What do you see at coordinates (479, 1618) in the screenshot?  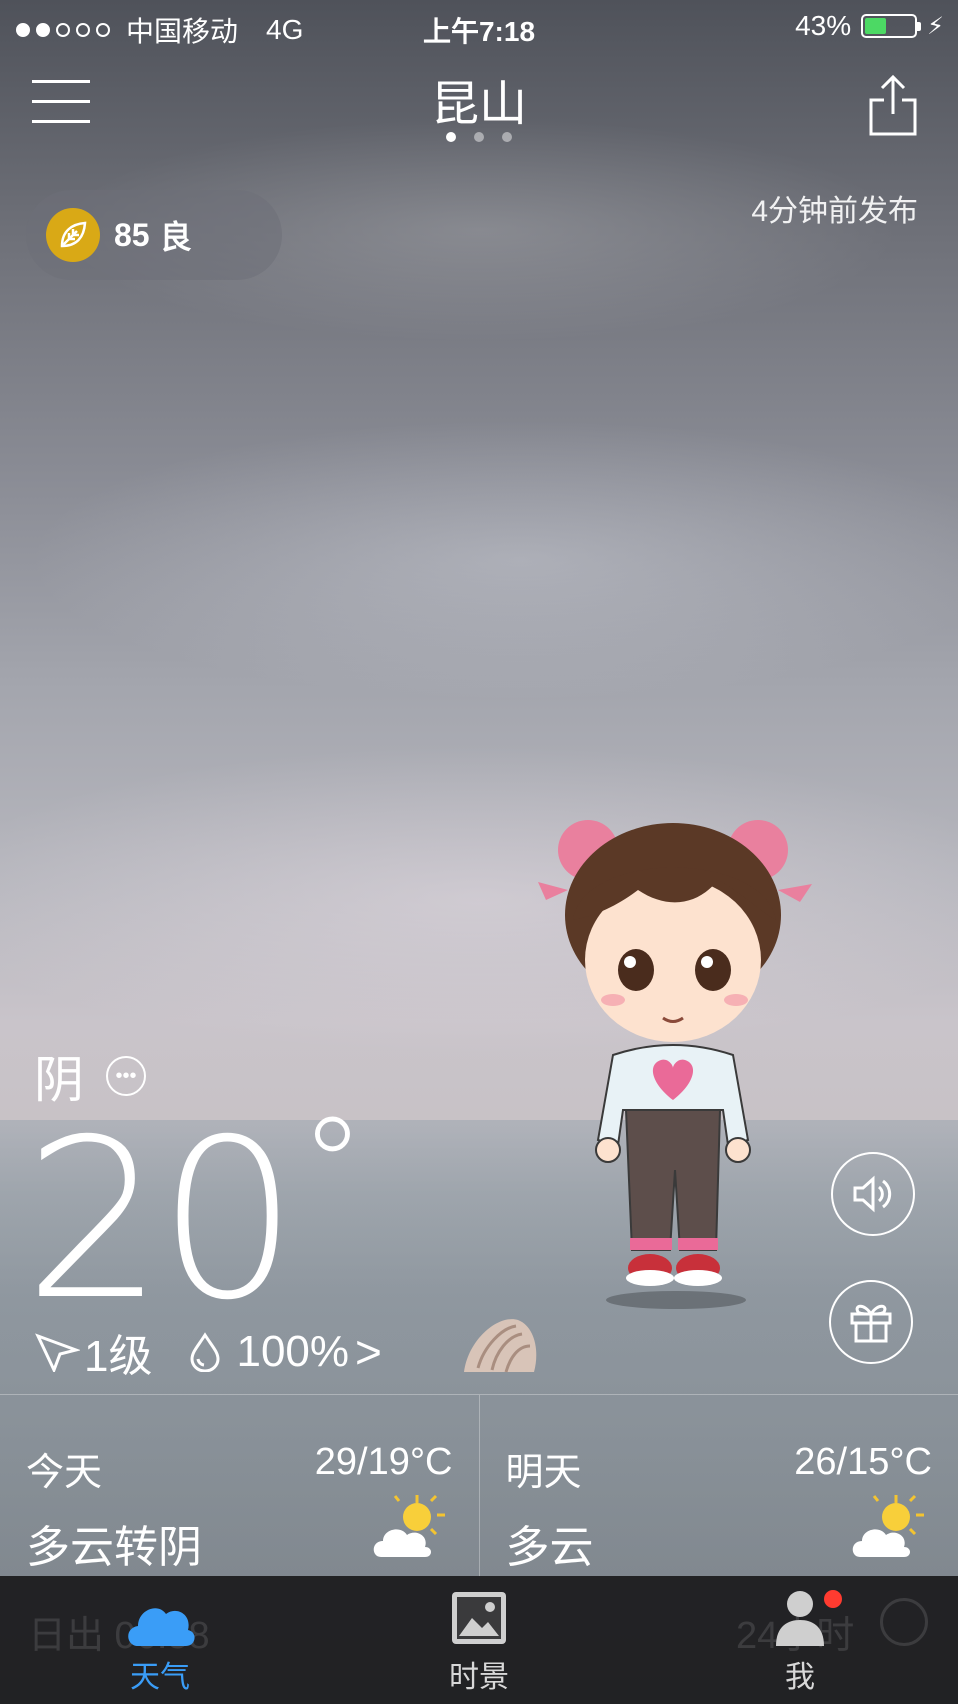 I see `picture-icon` at bounding box center [479, 1618].